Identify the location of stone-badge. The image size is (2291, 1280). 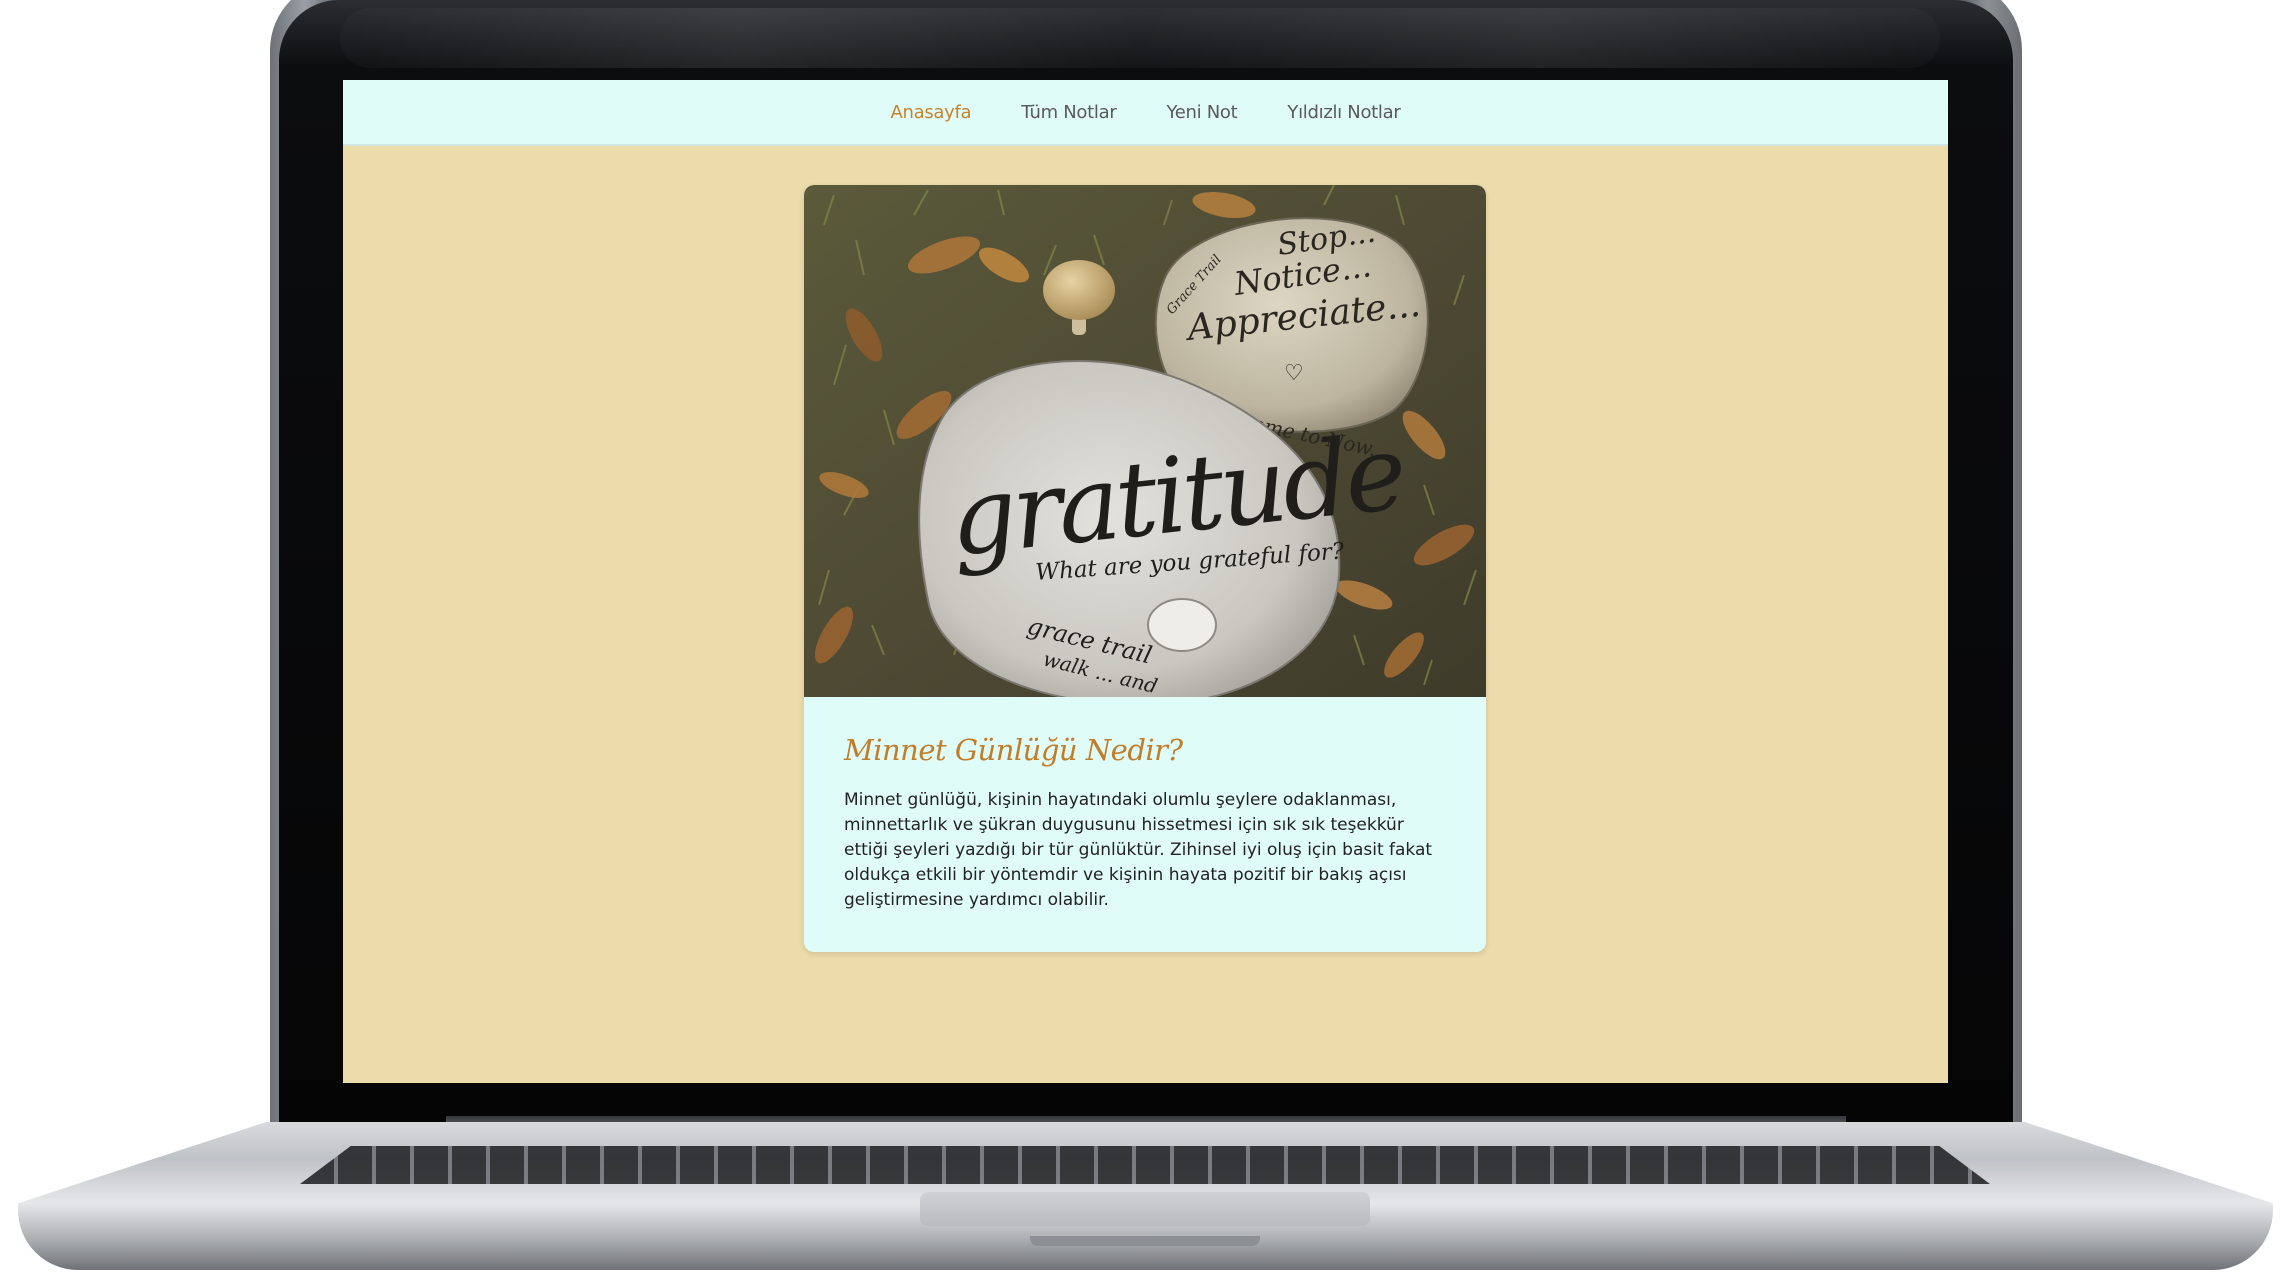
(1182, 625).